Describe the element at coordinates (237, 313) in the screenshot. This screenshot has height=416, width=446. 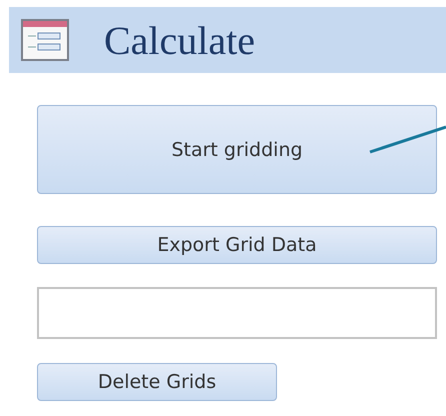
I see `text-field` at that location.